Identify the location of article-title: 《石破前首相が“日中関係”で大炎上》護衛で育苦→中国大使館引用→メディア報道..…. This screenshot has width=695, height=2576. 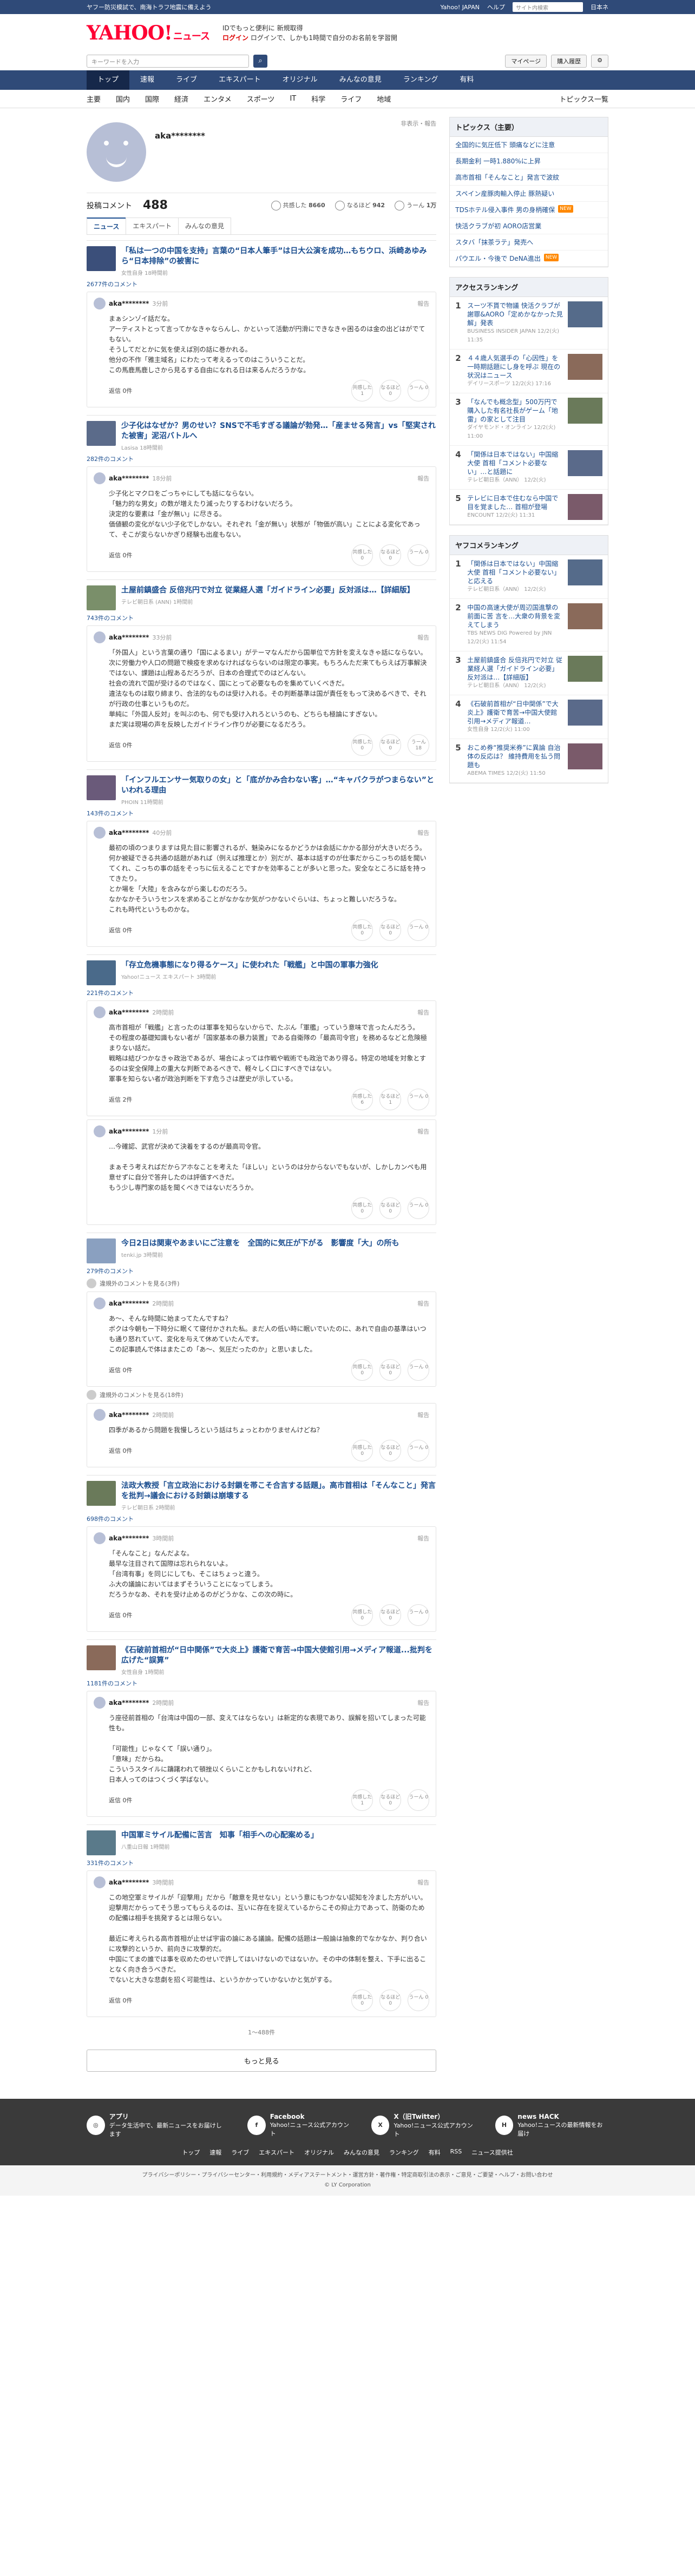
(278, 1655).